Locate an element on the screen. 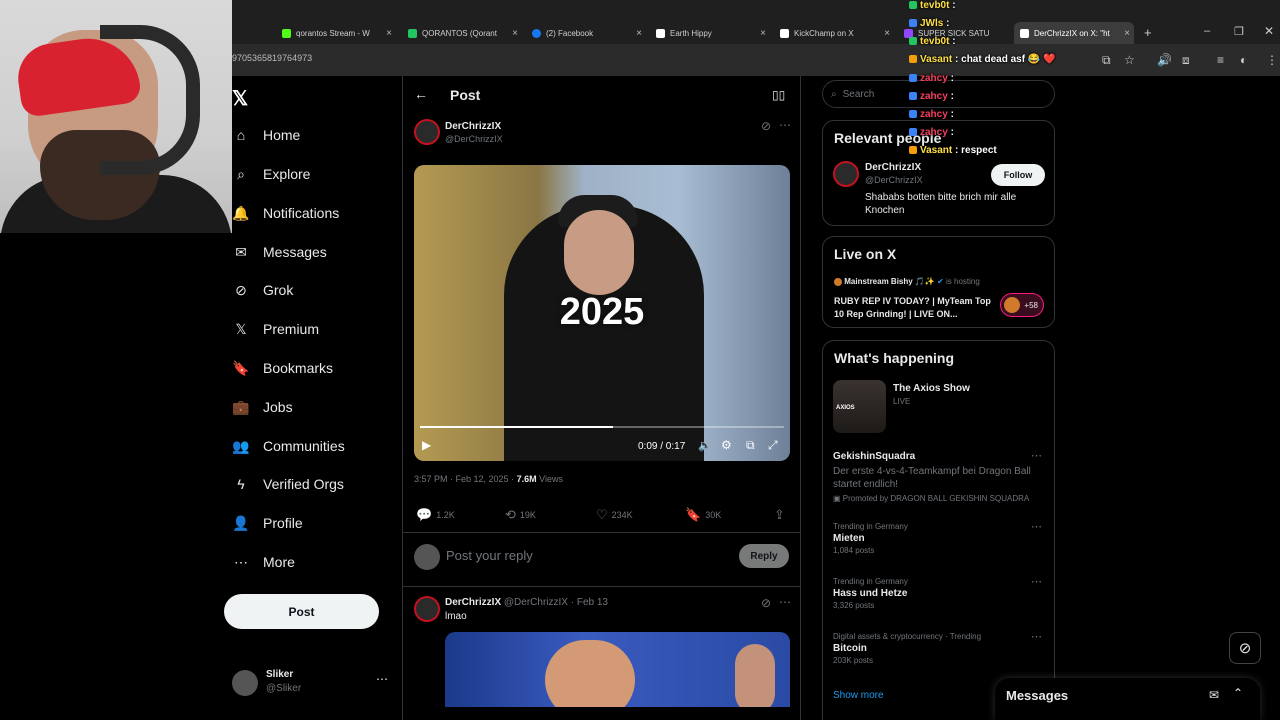  media-icon: ≡ is located at coordinates (1220, 60).